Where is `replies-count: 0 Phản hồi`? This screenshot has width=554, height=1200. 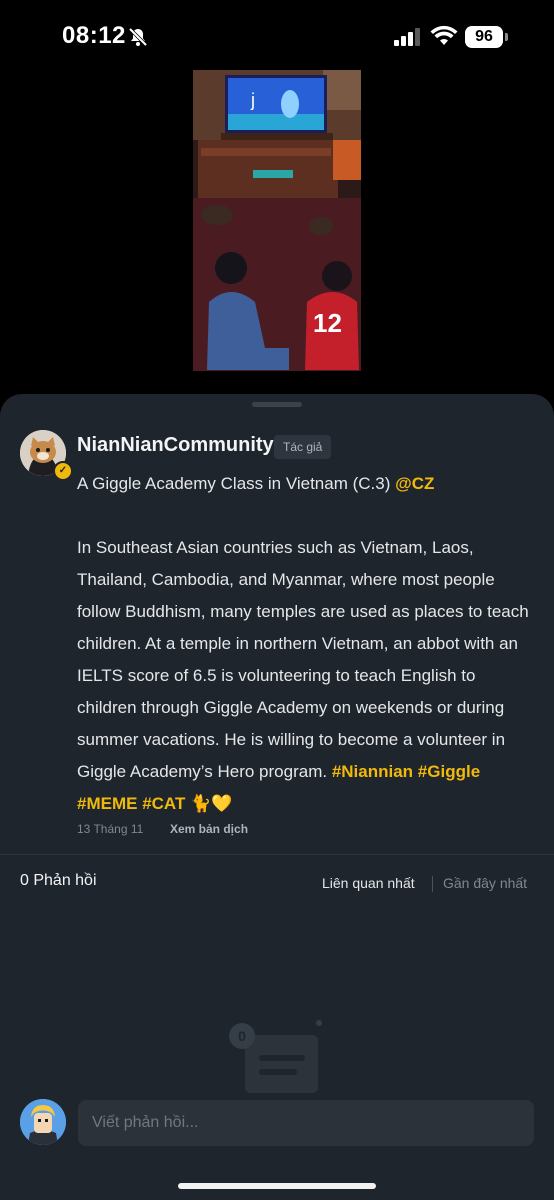
replies-count: 0 Phản hồi is located at coordinates (58, 880).